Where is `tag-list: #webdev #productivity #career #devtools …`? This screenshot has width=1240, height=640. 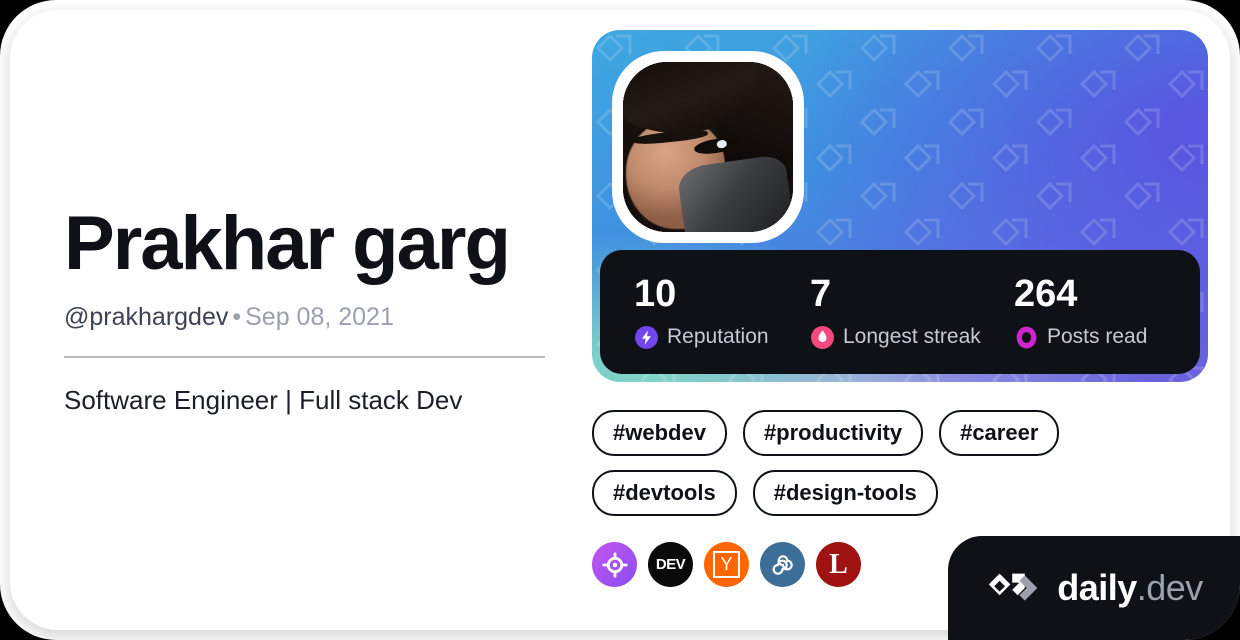 tag-list: #webdev #productivity #career #devtools … is located at coordinates (827, 463).